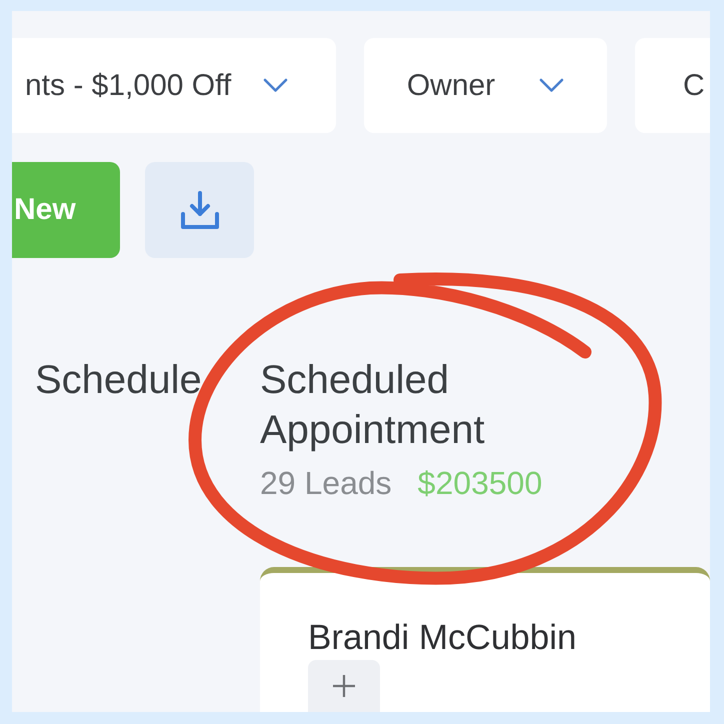 This screenshot has width=724, height=724. I want to click on lead-amount: $203500, so click(480, 483).